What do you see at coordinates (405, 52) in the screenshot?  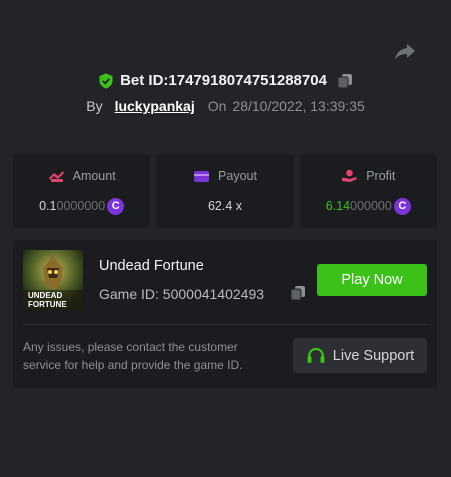 I see `share-icon` at bounding box center [405, 52].